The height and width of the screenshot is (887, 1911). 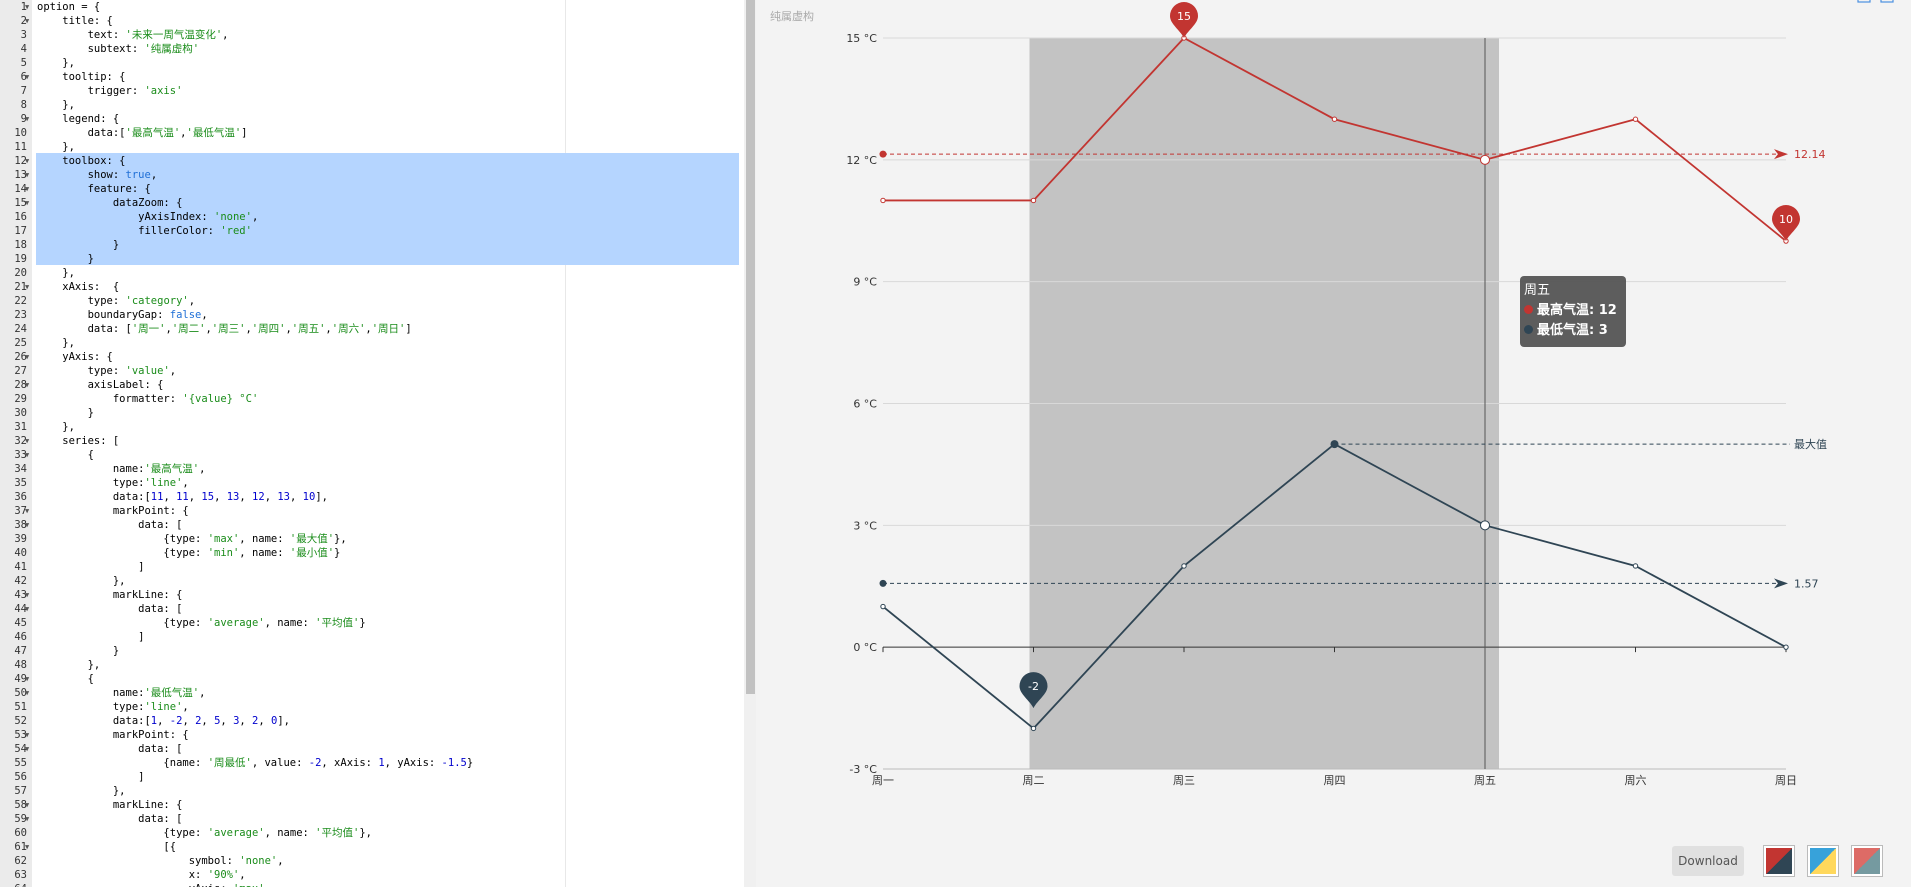 I want to click on code-line: 7 trigger: 'axis', so click(x=378, y=91).